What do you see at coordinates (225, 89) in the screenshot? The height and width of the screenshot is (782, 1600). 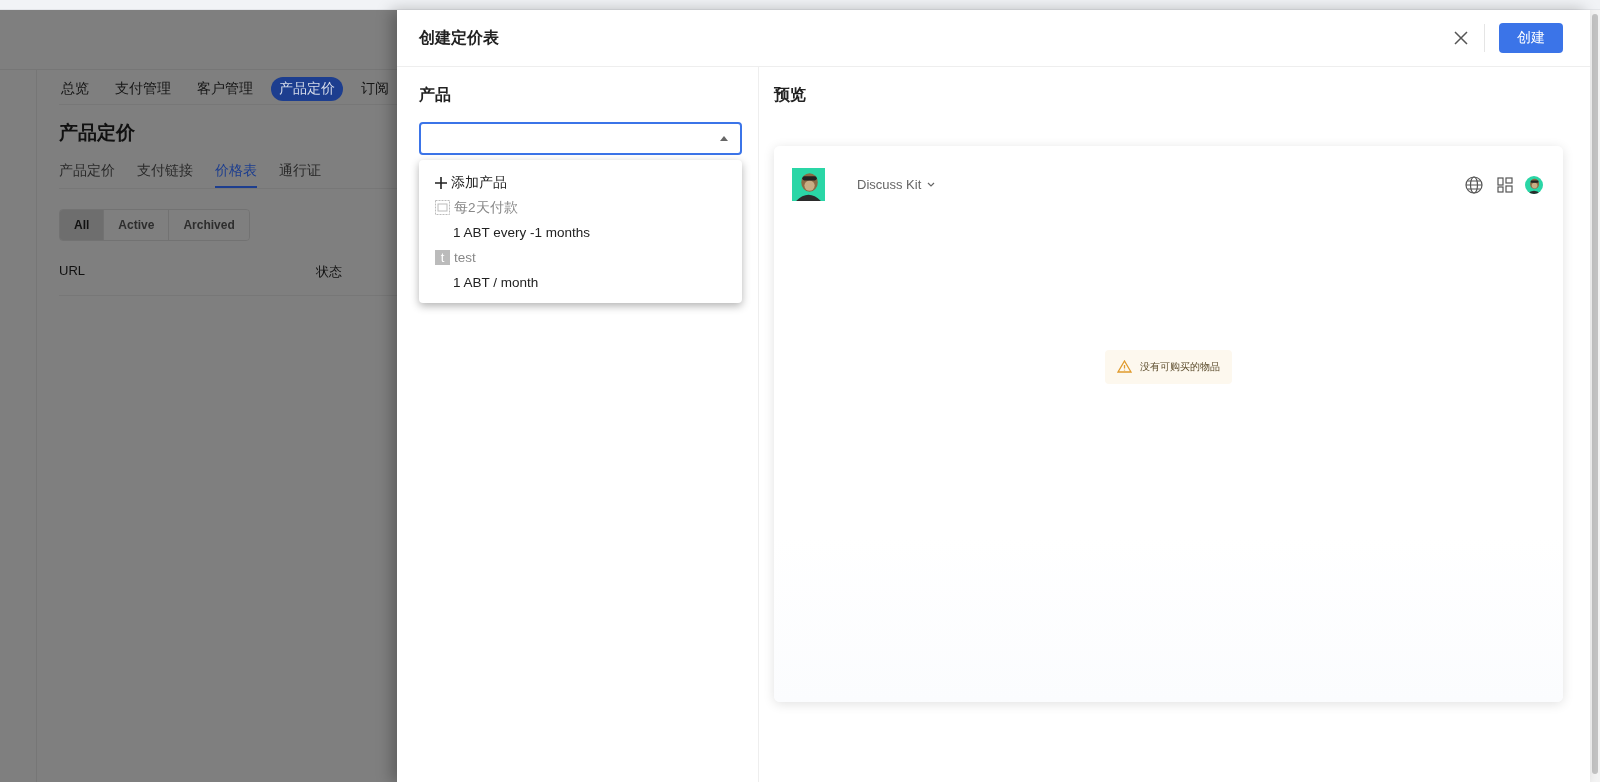 I see `nav-tab: 客户管理` at bounding box center [225, 89].